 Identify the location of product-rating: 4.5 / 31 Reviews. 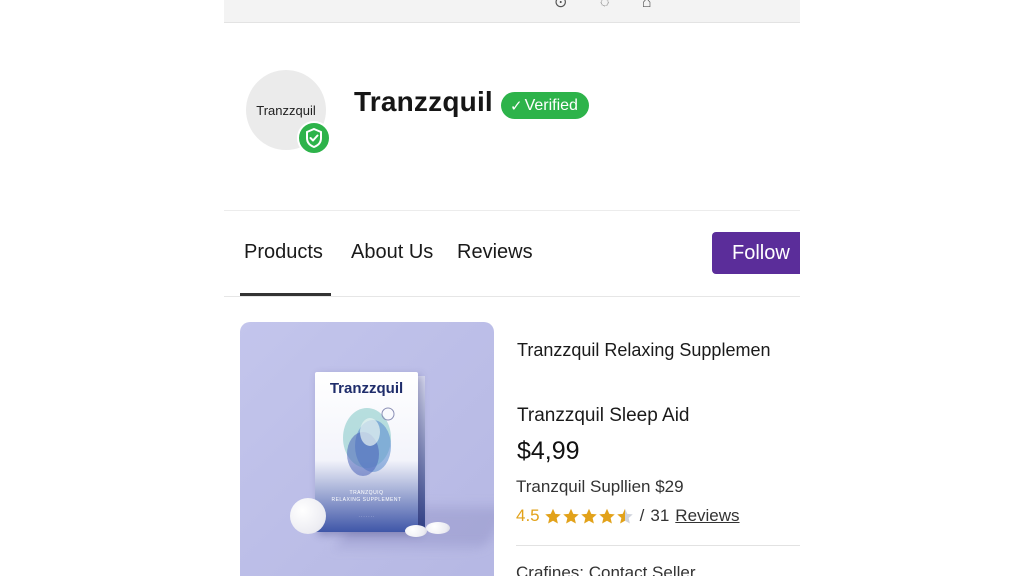
(628, 516).